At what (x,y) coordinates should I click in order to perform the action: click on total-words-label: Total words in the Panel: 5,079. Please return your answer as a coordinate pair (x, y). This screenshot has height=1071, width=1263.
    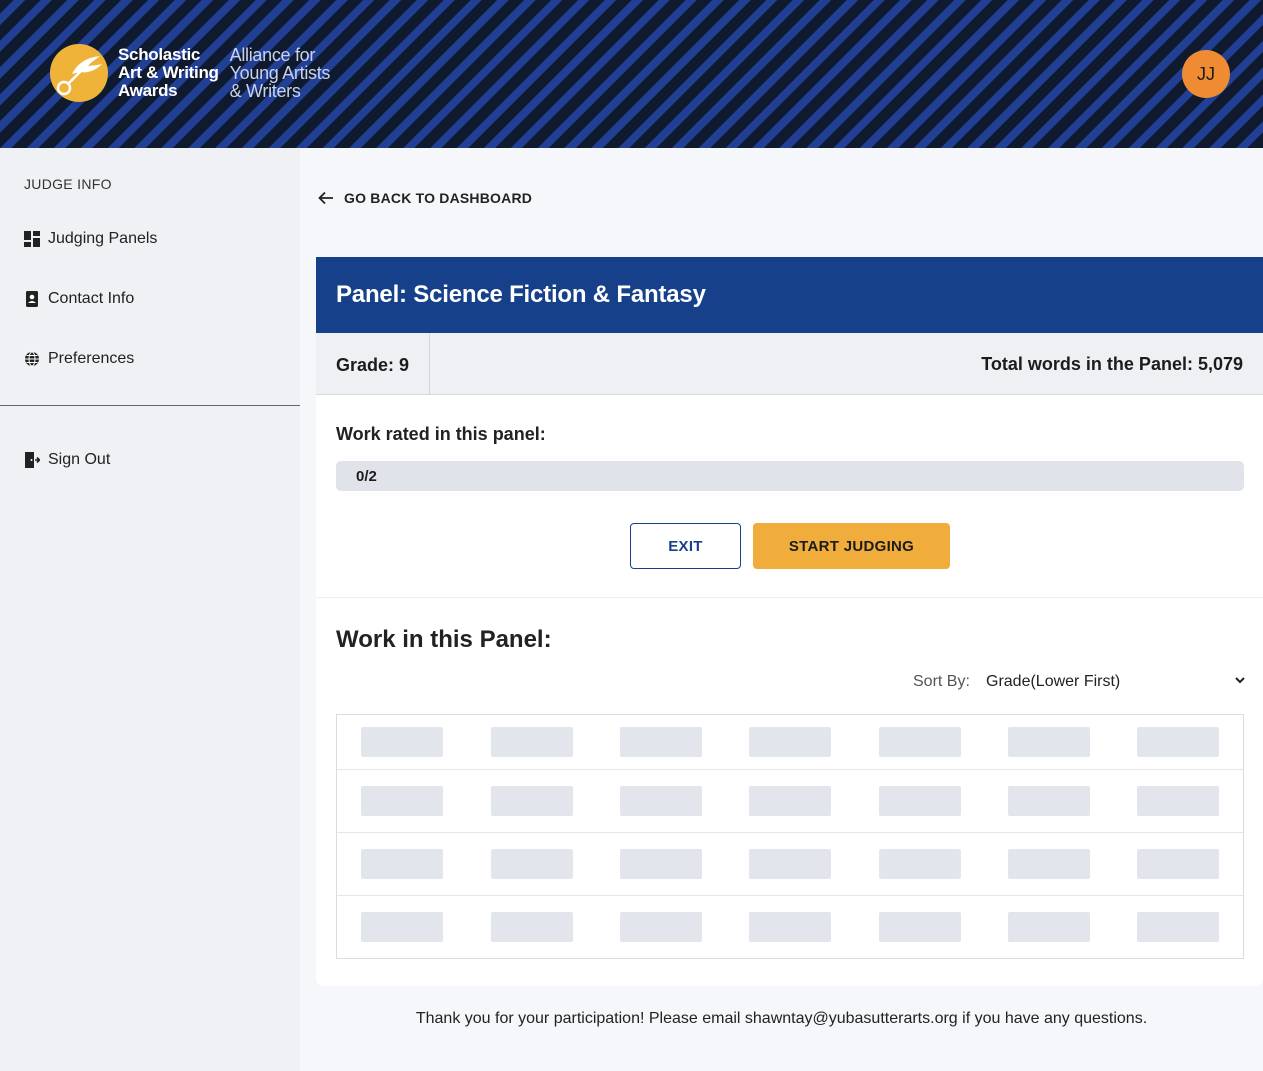
    Looking at the image, I should click on (1112, 363).